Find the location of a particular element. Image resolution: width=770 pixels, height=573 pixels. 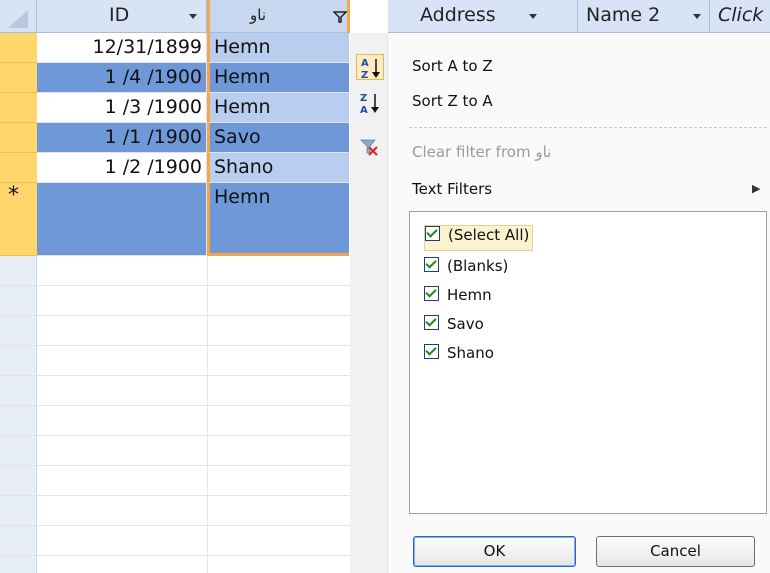

text-filters-item: Text Filters is located at coordinates (452, 189).